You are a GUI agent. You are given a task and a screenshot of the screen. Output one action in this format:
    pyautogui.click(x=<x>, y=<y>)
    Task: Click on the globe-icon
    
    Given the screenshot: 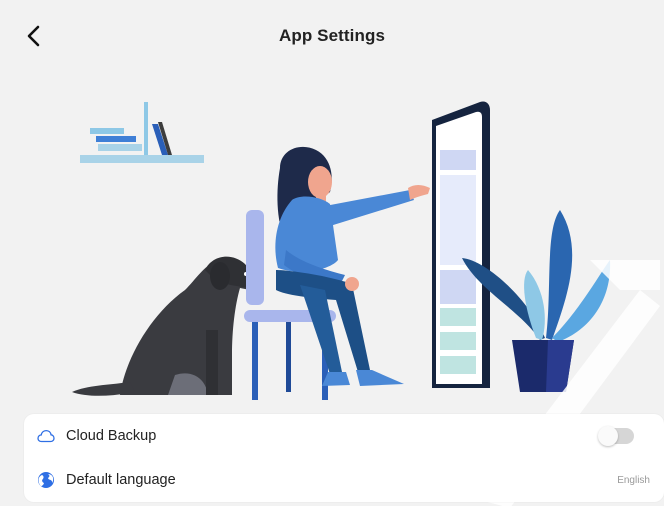 What is the action you would take?
    pyautogui.click(x=46, y=480)
    